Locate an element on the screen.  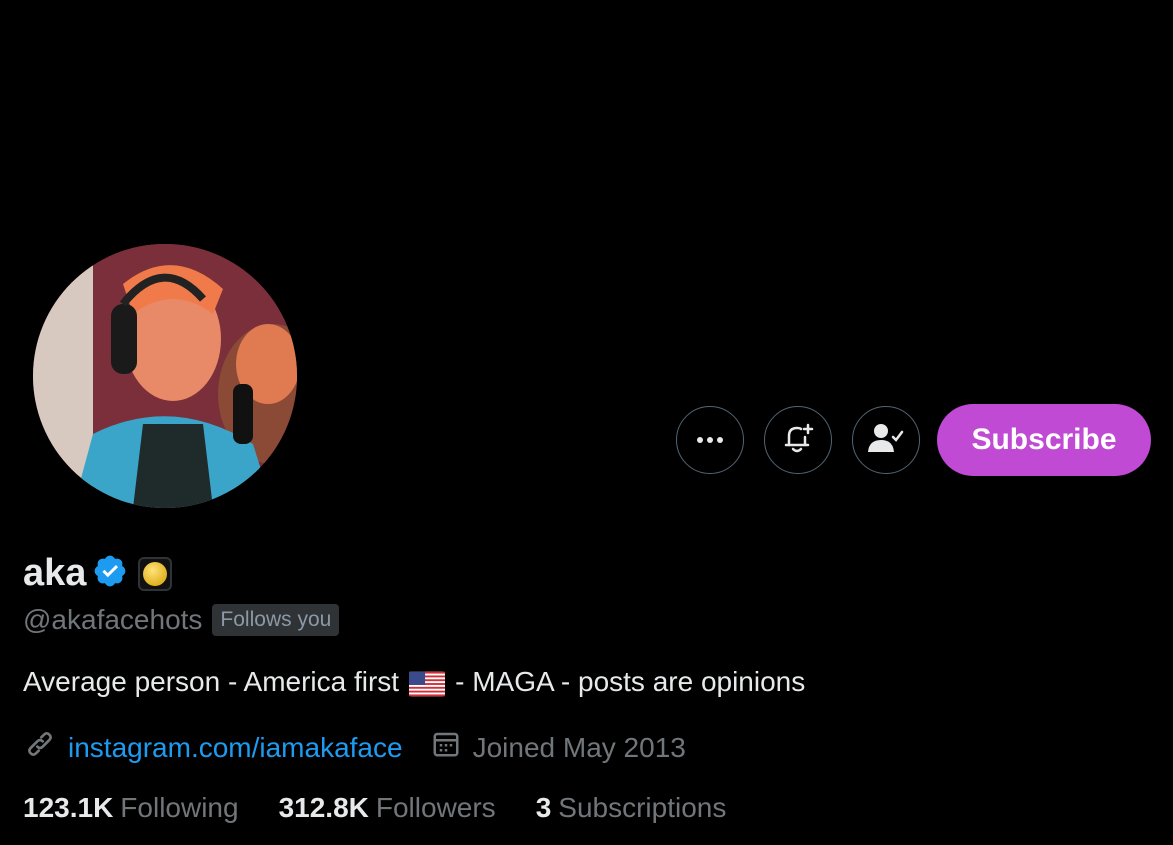
joined-date: Joined May 2013 is located at coordinates (579, 747).